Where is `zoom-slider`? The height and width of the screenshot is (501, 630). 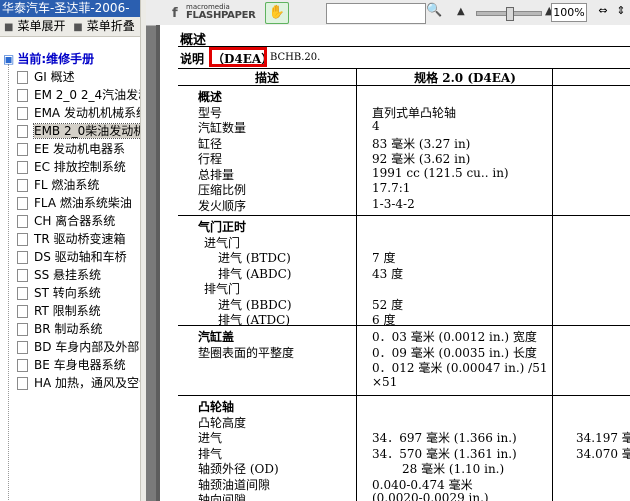
zoom-slider is located at coordinates (509, 14).